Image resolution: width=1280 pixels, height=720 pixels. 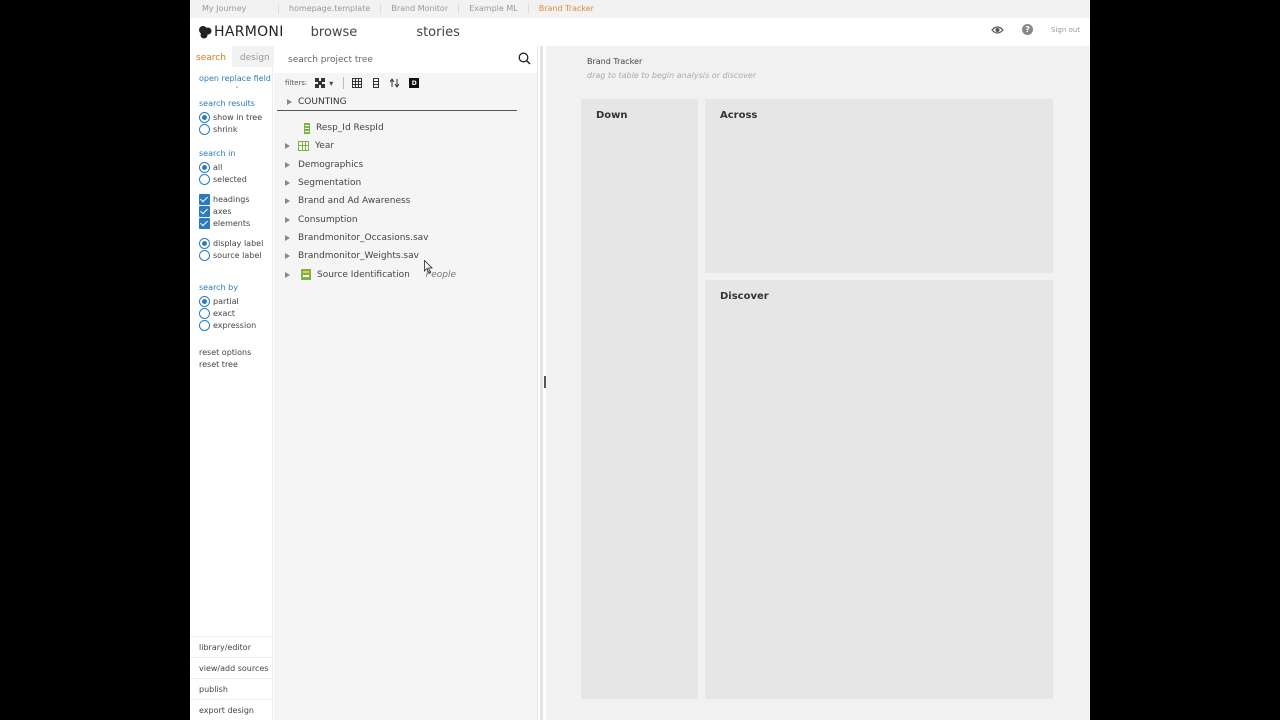 I want to click on logo-mark-icon, so click(x=205, y=32).